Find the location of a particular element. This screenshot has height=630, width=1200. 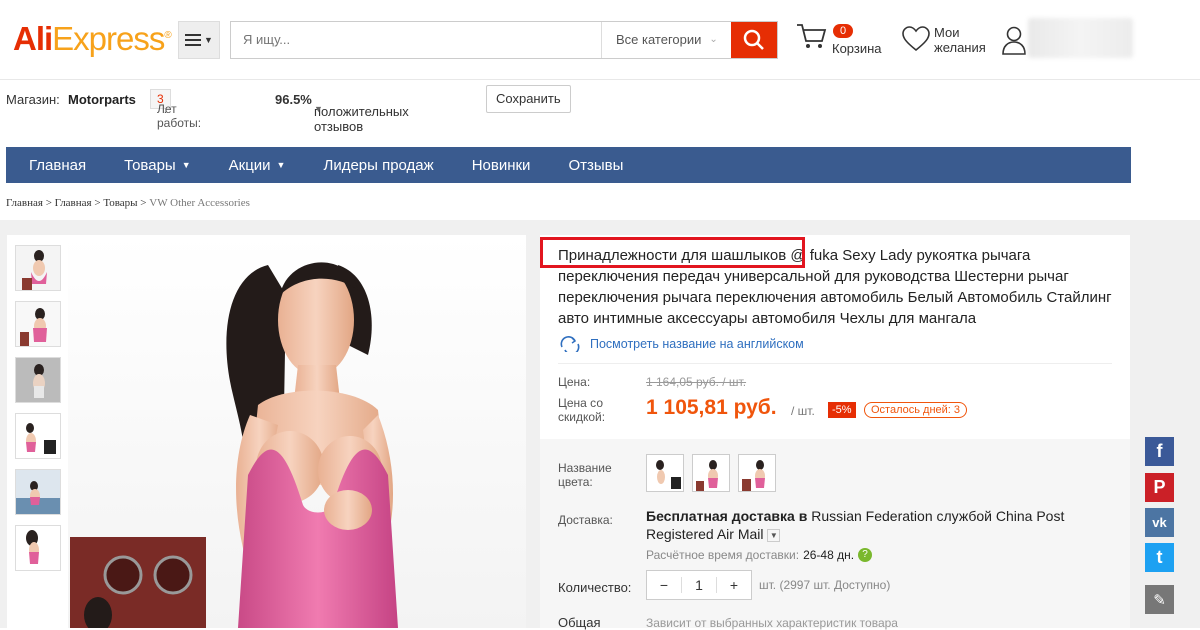

search-bar: Все категории ⌄ is located at coordinates (504, 40).